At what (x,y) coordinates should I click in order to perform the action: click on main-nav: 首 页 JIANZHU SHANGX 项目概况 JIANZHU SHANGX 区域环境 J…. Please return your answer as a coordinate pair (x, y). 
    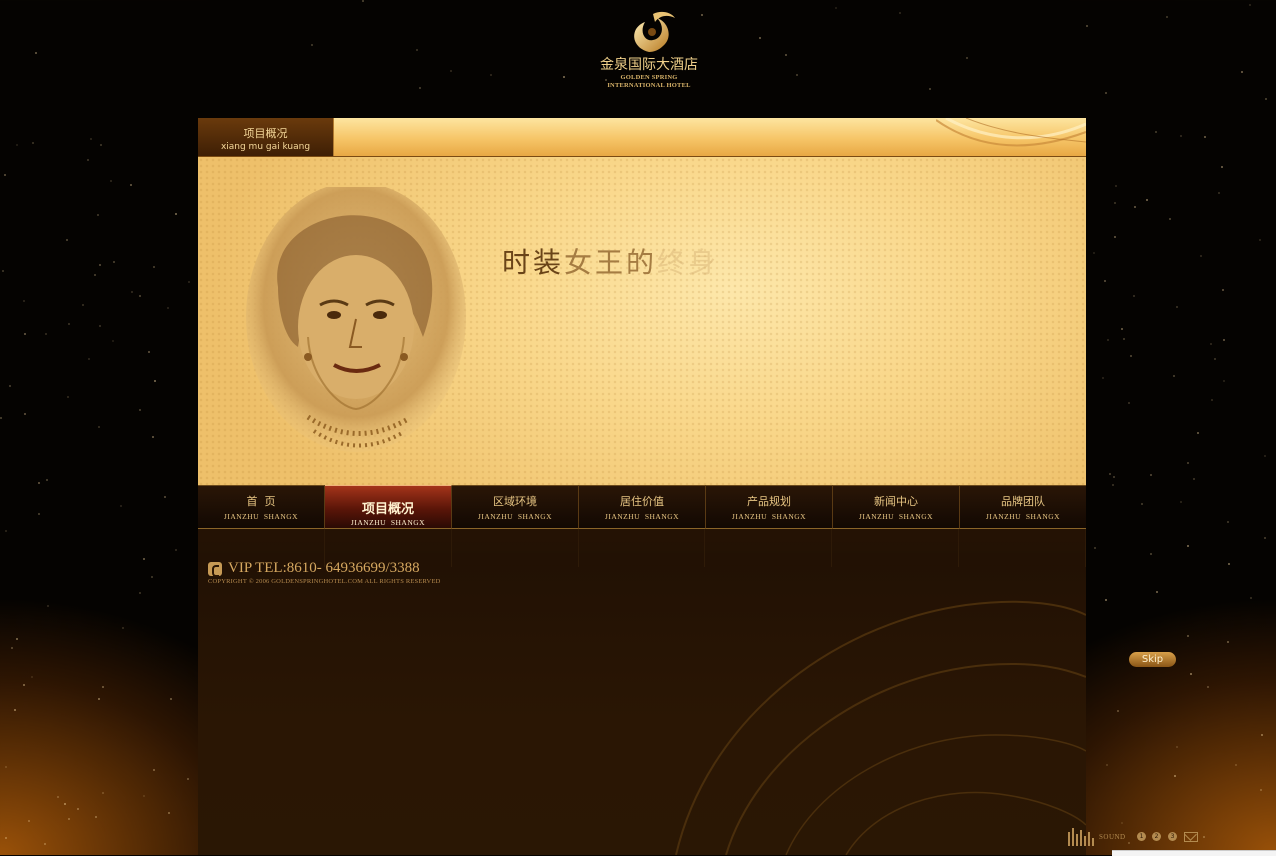
    Looking at the image, I should click on (642, 507).